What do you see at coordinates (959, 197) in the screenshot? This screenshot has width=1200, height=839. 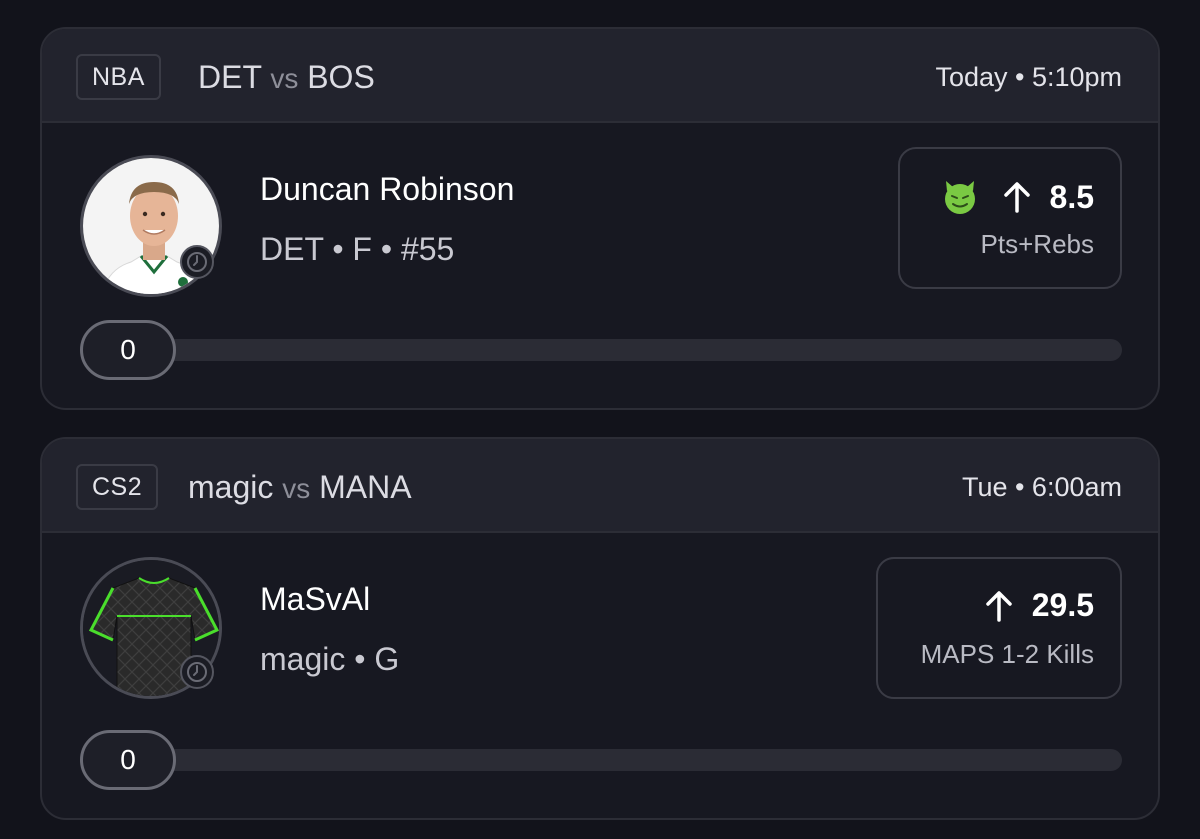 I see `devil-emoji-icon` at bounding box center [959, 197].